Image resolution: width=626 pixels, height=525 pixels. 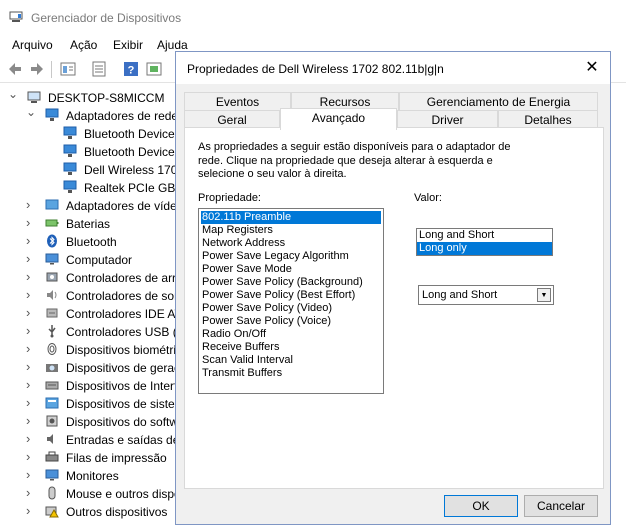 What do you see at coordinates (172, 45) in the screenshot?
I see `menu-ajuda: Ajuda` at bounding box center [172, 45].